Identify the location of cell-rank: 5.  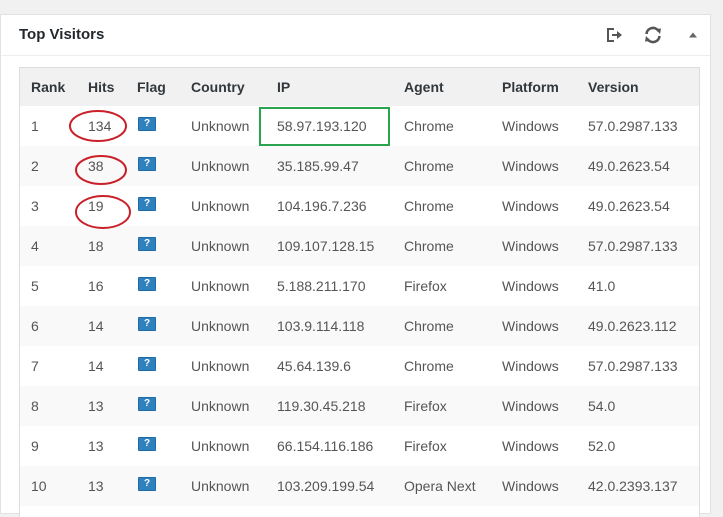
(35, 286).